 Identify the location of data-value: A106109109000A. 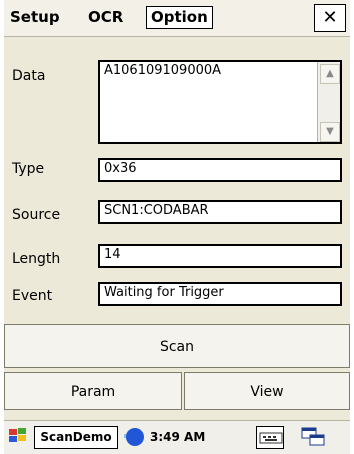
(163, 70).